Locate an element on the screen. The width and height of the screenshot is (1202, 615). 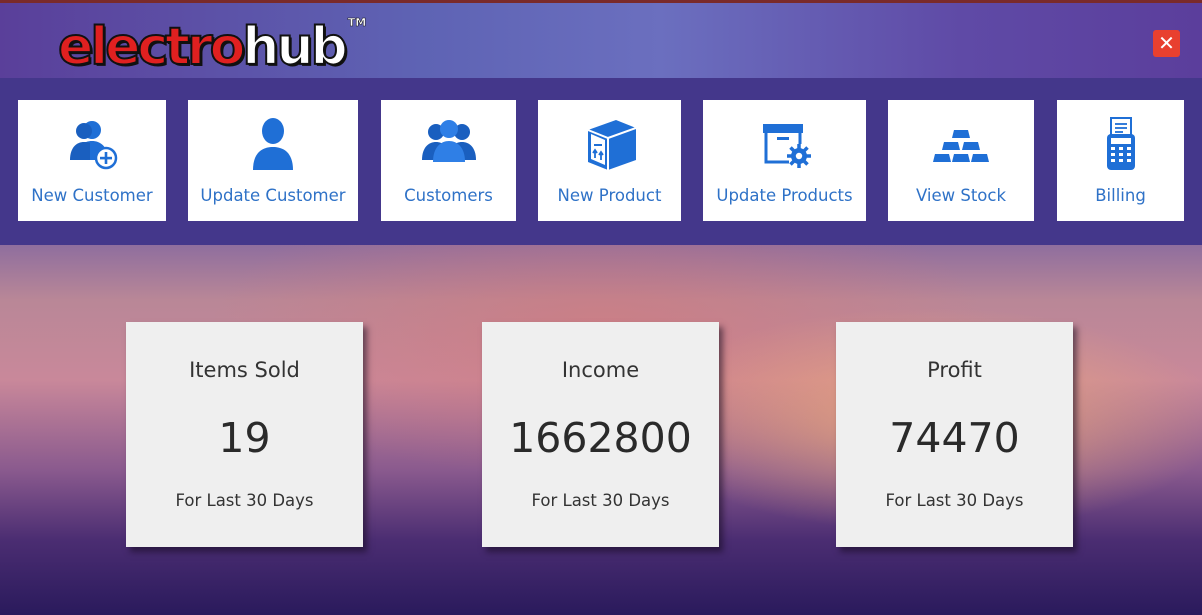
app-header: electro hub TM ✕ is located at coordinates (601, 39).